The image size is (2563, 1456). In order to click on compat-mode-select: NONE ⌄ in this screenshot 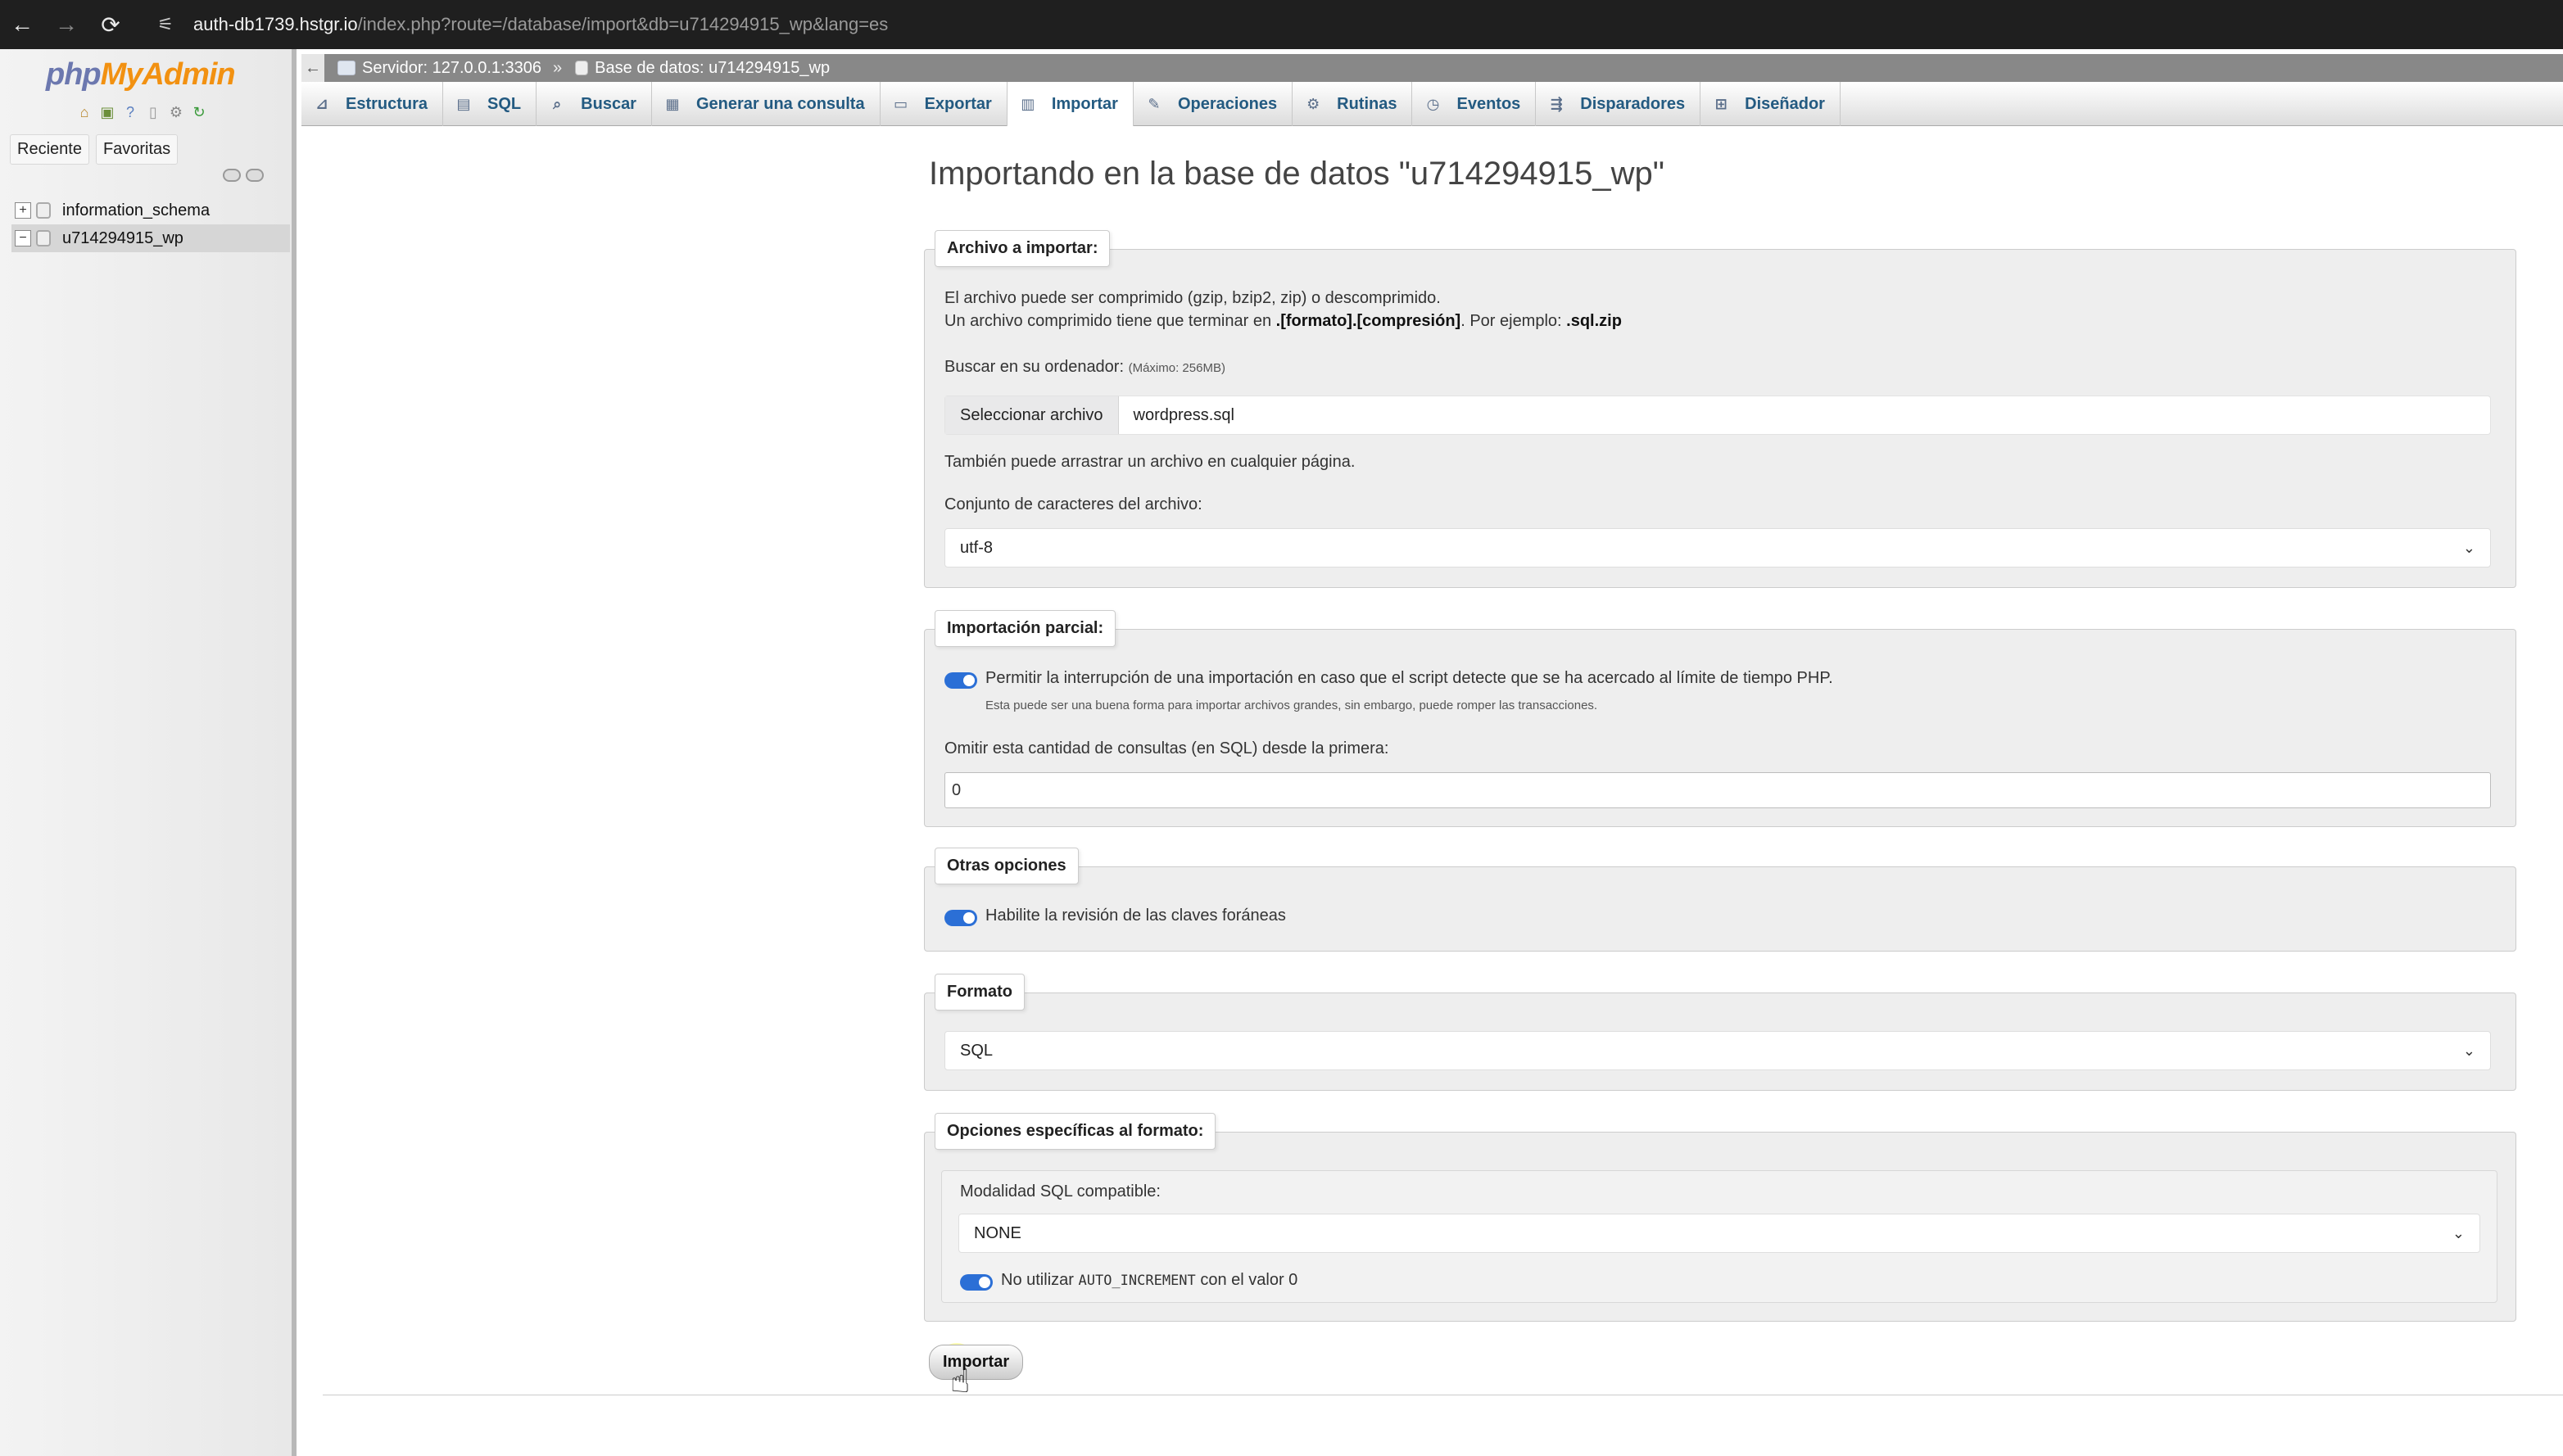, I will do `click(1719, 1233)`.